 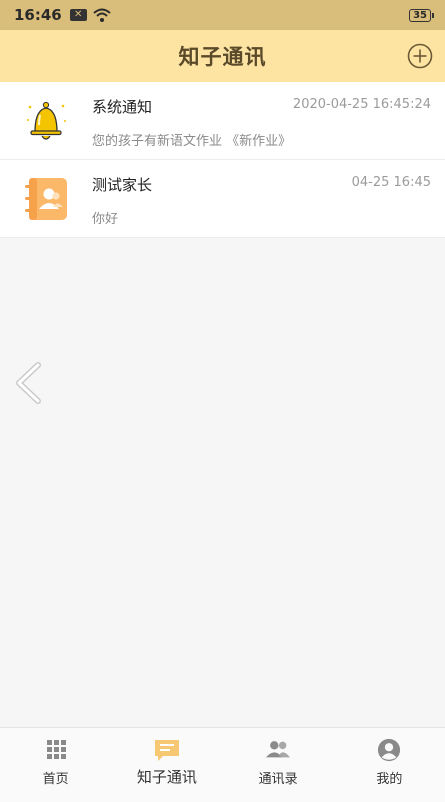 I want to click on tab-profile: 我的, so click(x=389, y=765).